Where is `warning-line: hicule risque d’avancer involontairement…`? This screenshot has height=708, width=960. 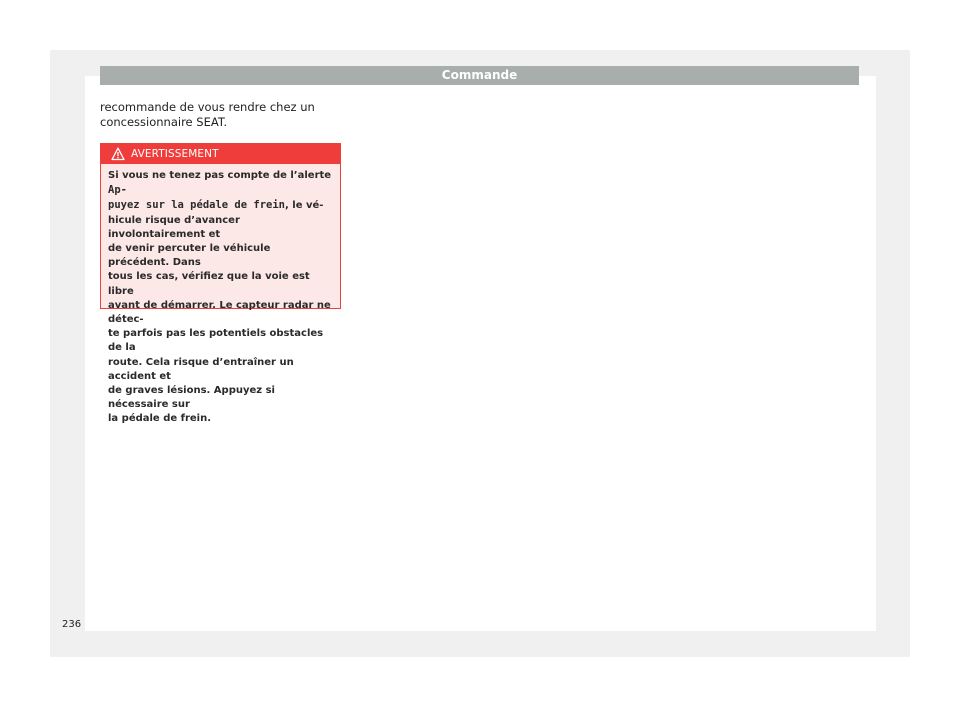 warning-line: hicule risque d’avancer involontairement… is located at coordinates (174, 227).